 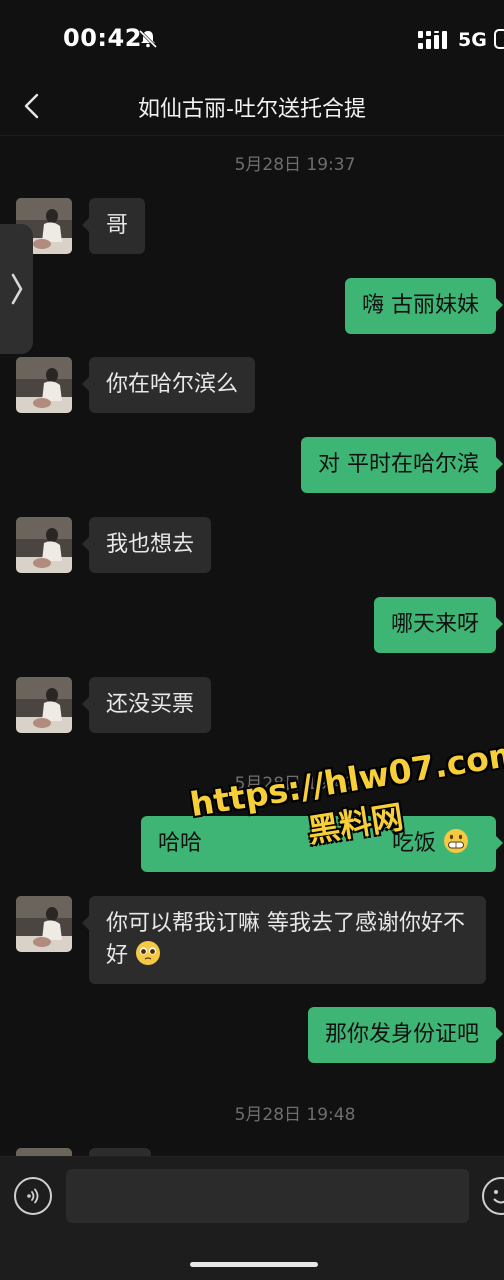 What do you see at coordinates (432, 40) in the screenshot?
I see `signal-icon` at bounding box center [432, 40].